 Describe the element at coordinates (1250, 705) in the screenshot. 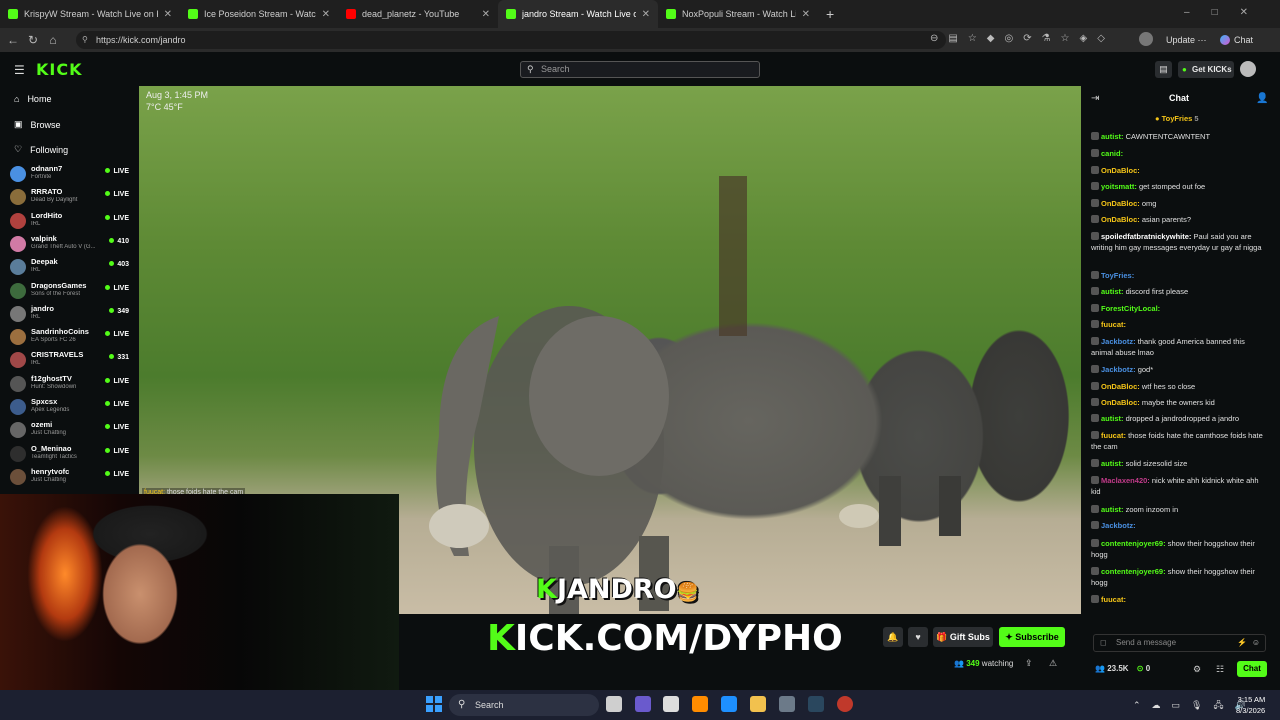

I see `taskbar-clock: 3:15 AM 8/3/2026` at that location.